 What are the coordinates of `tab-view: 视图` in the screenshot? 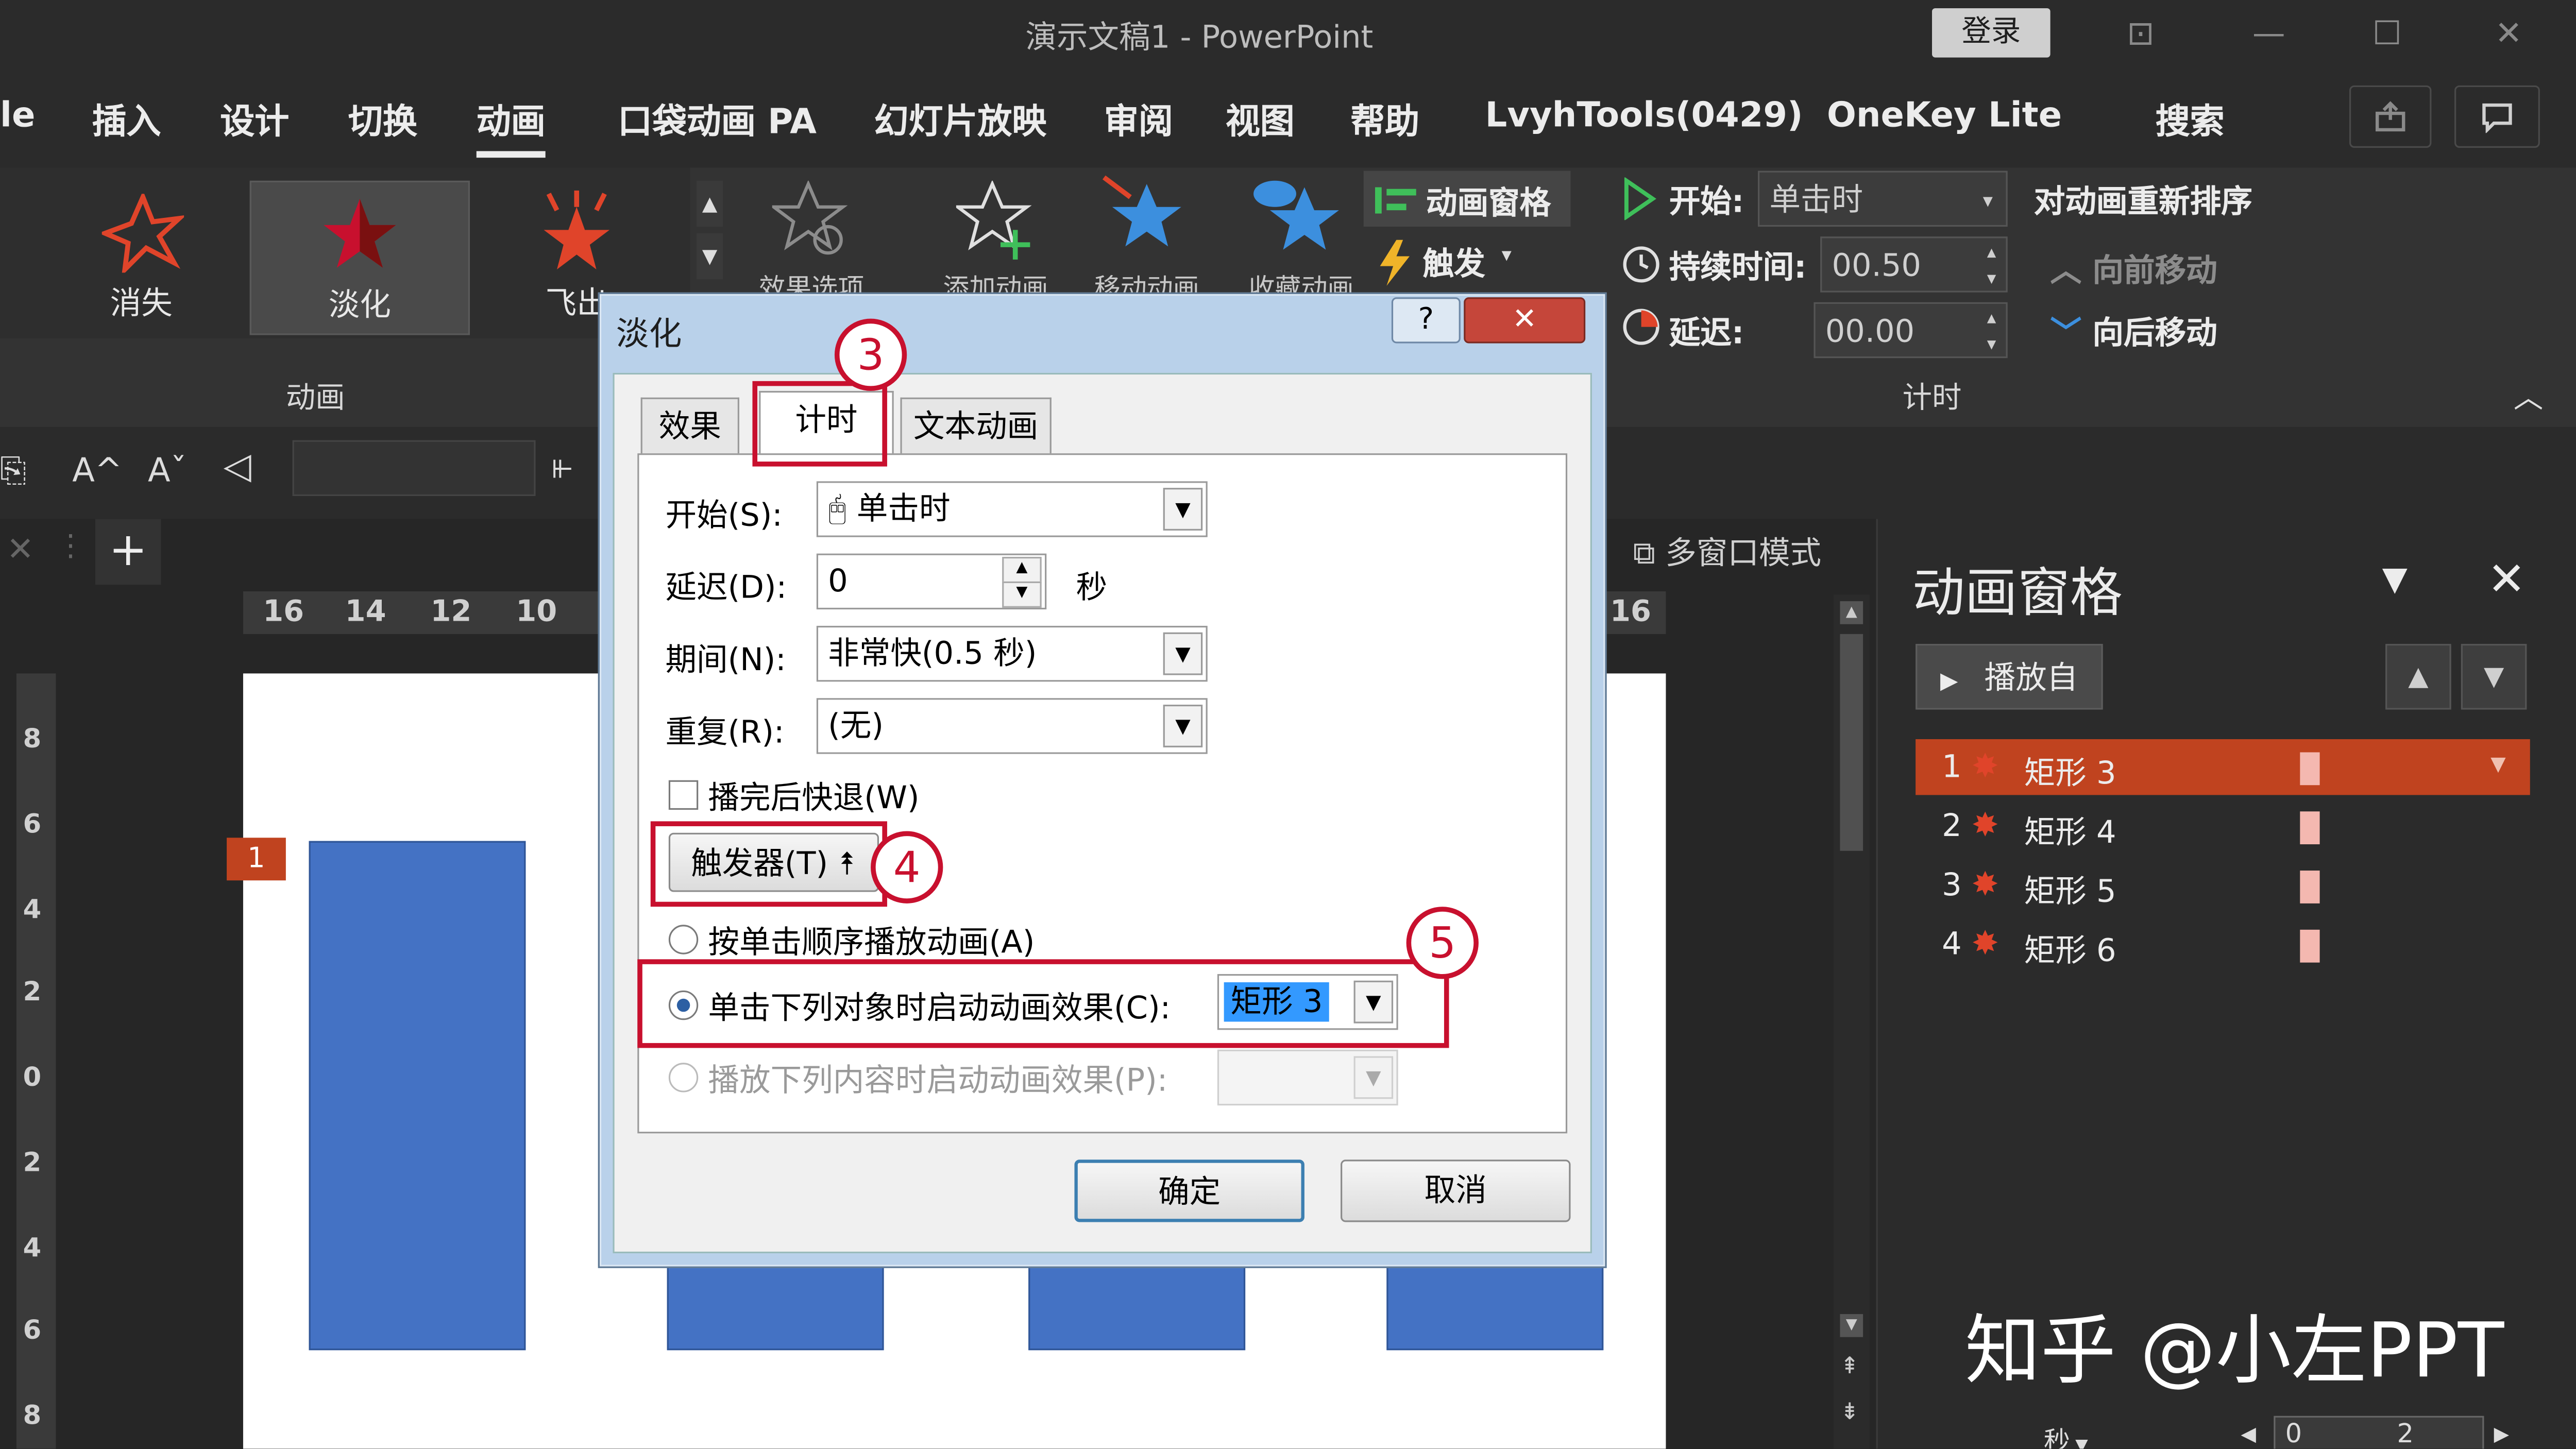 It's located at (1261, 120).